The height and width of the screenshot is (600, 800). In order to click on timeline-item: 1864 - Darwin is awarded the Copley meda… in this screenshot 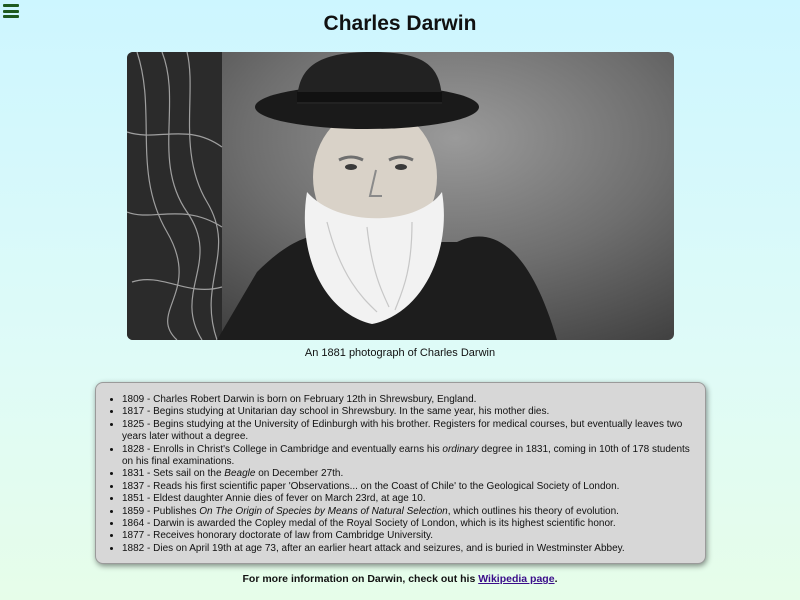, I will do `click(409, 524)`.